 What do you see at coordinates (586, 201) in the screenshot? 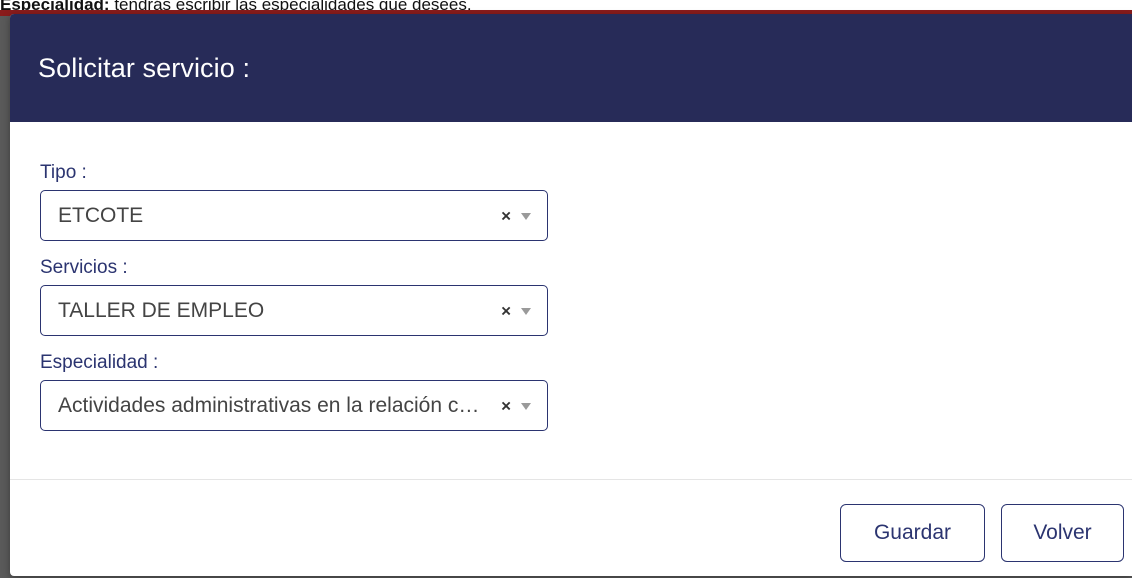
I see `field-tipo: Tipo : ETCOTE ×` at bounding box center [586, 201].